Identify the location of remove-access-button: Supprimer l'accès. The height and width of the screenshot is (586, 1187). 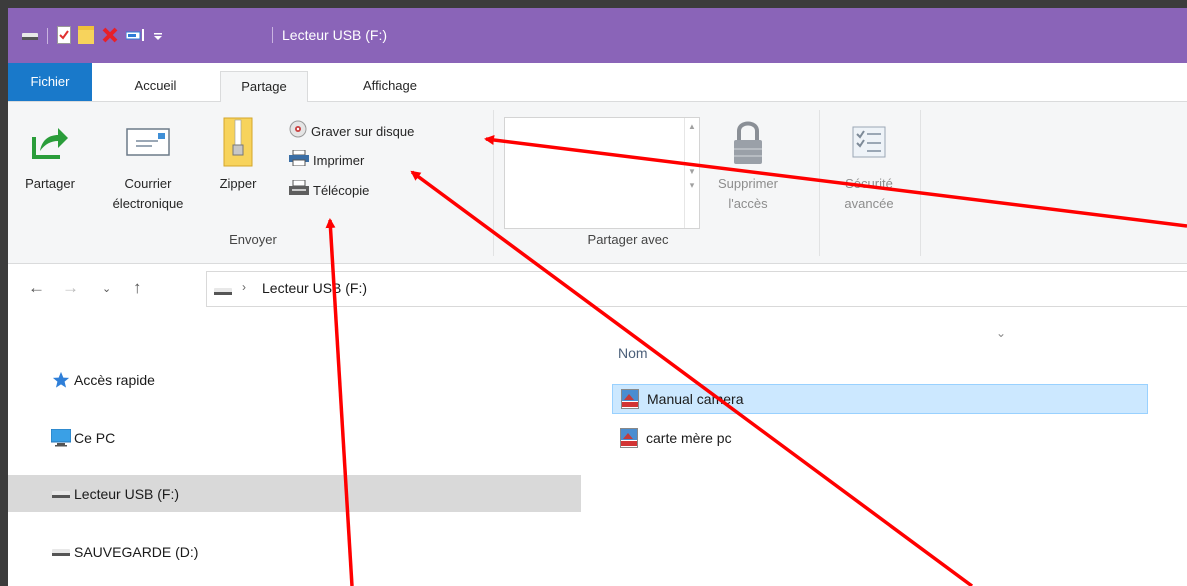
(748, 162).